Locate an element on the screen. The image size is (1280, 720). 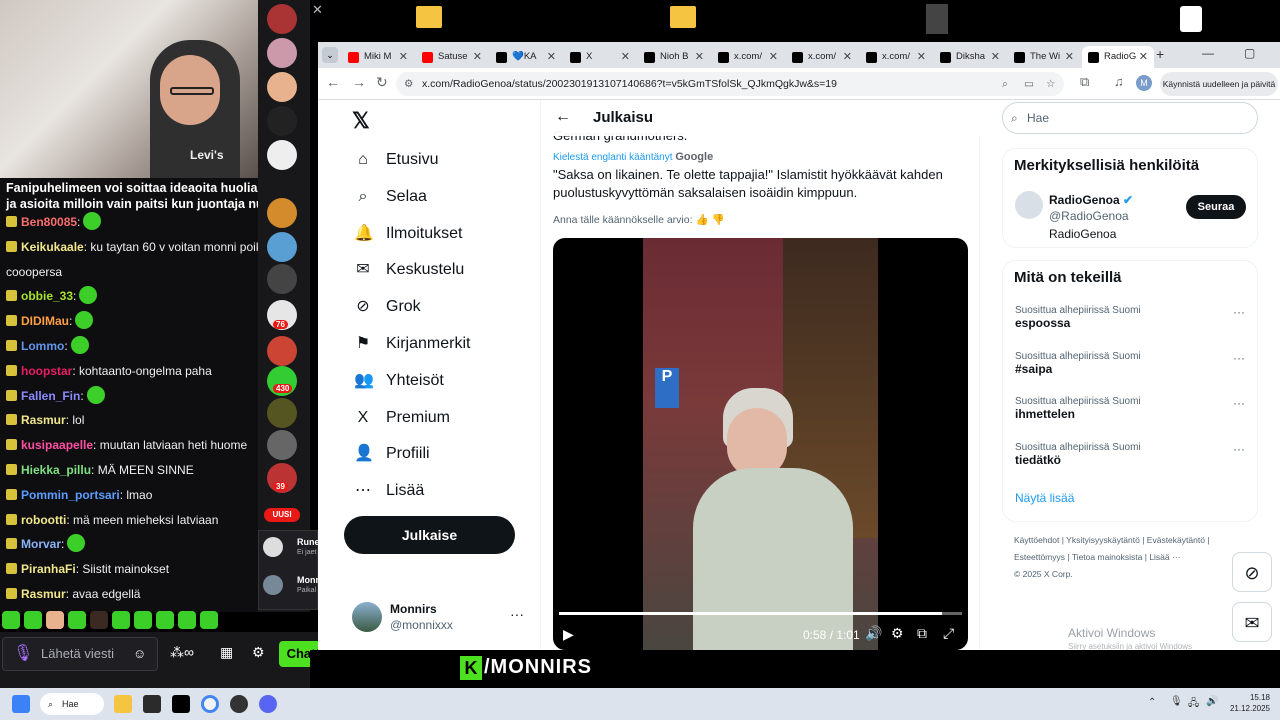
folder-icon is located at coordinates (683, 17).